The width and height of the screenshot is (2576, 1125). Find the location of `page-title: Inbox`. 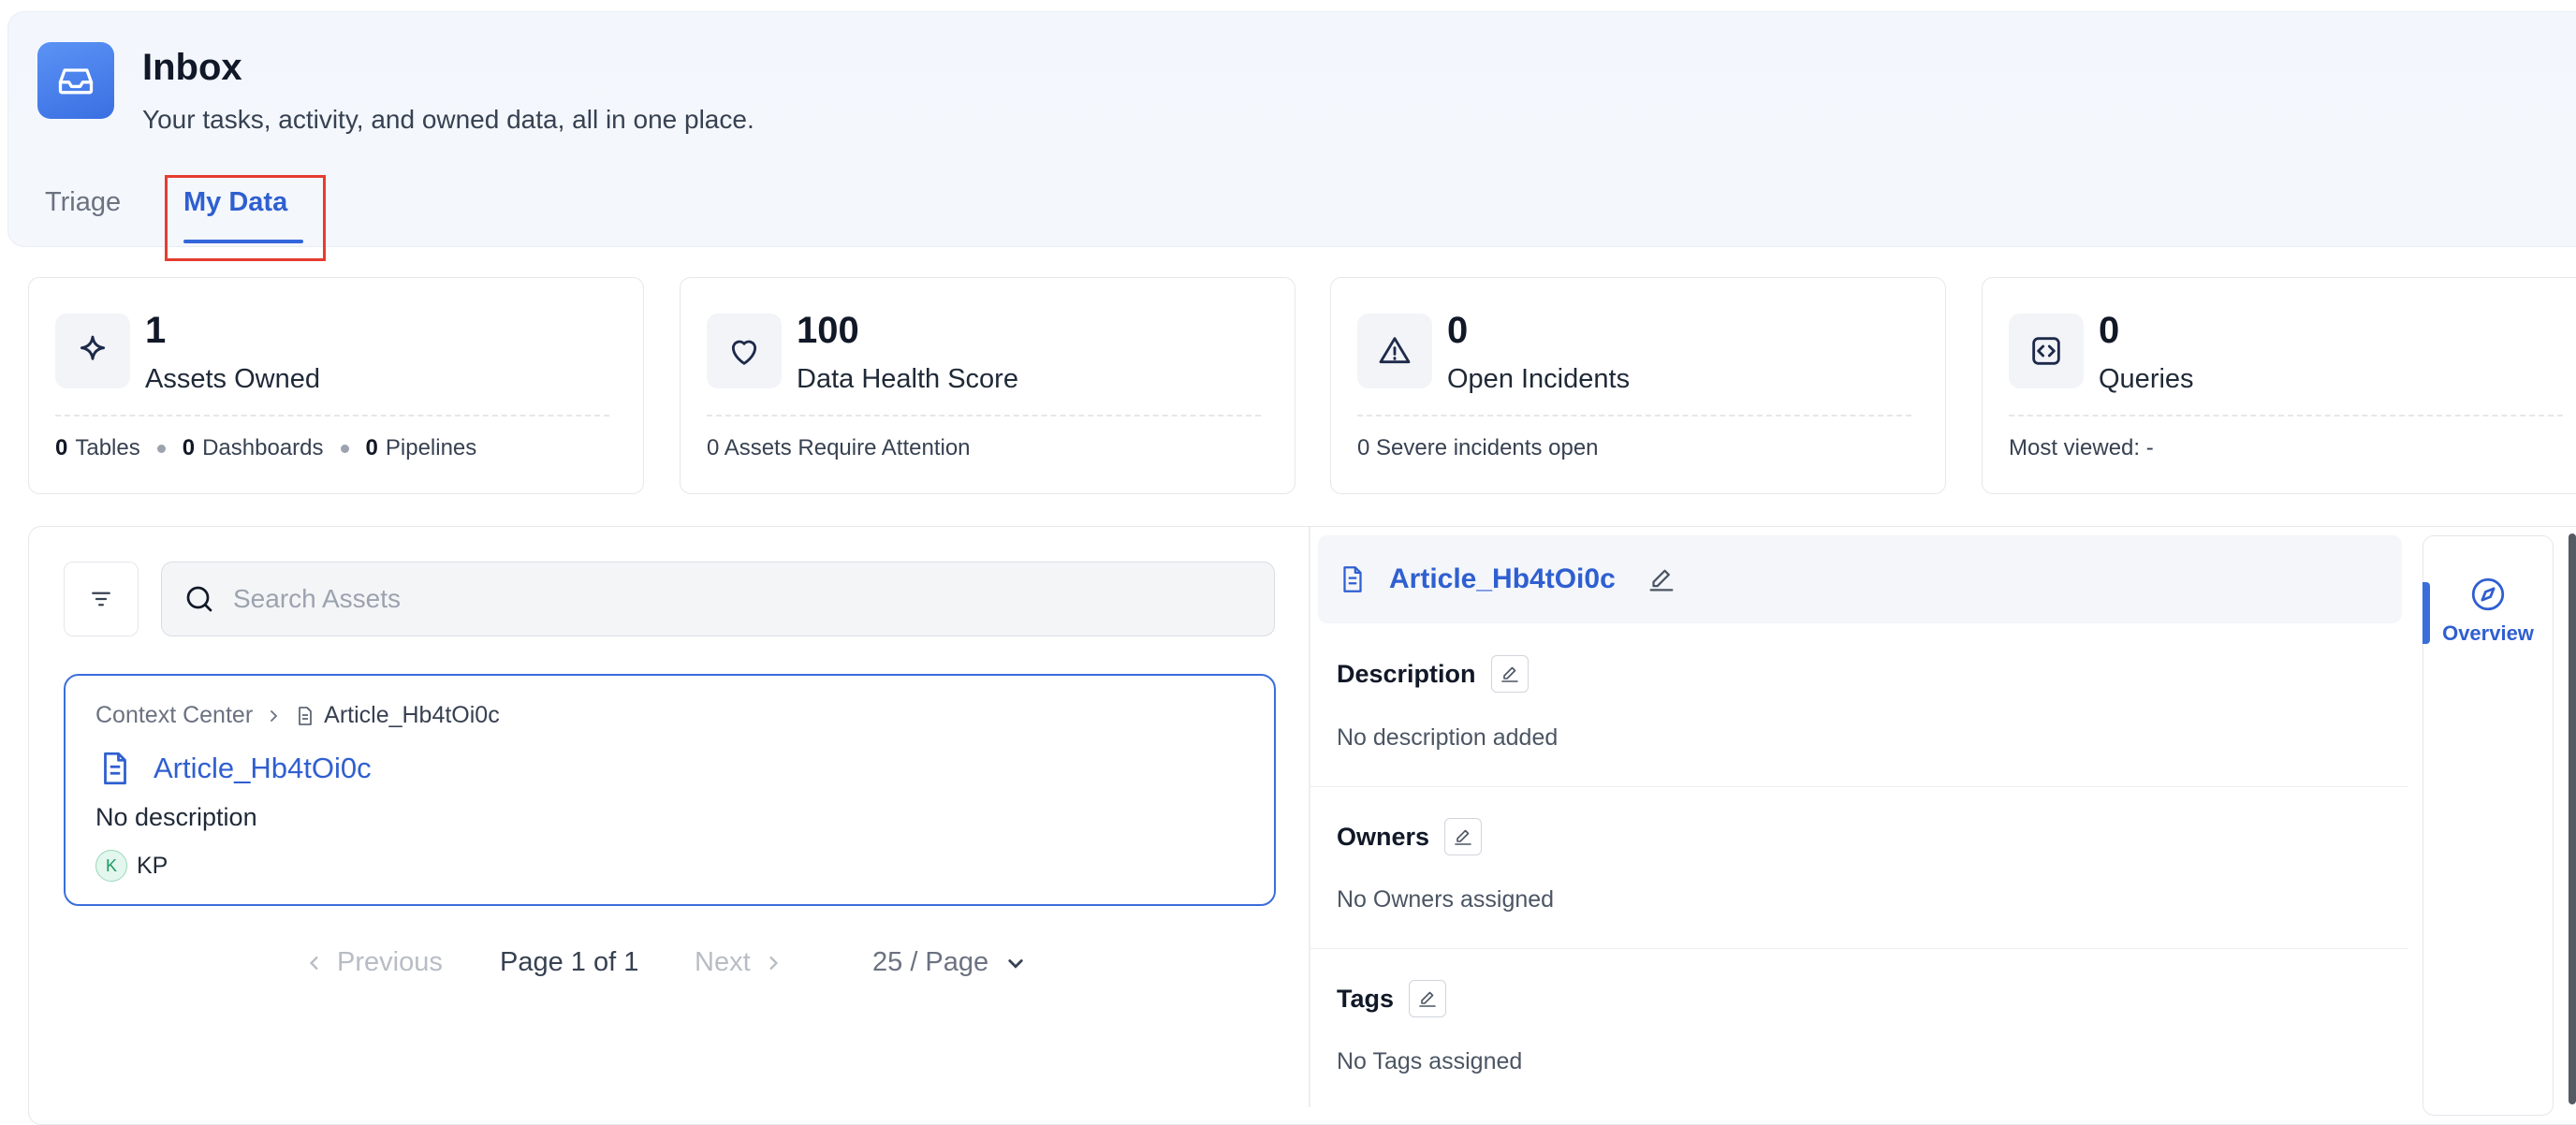

page-title: Inbox is located at coordinates (192, 67).